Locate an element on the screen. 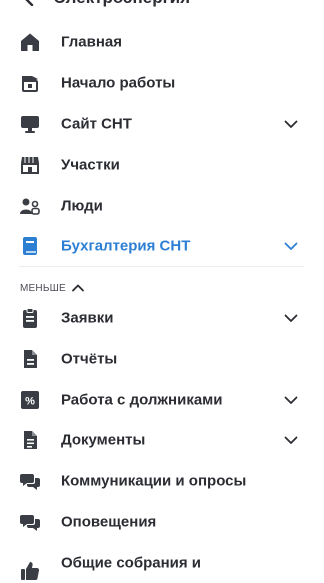 Image resolution: width=324 pixels, height=583 pixels. top-bar: Электроэнергия is located at coordinates (162, 5).